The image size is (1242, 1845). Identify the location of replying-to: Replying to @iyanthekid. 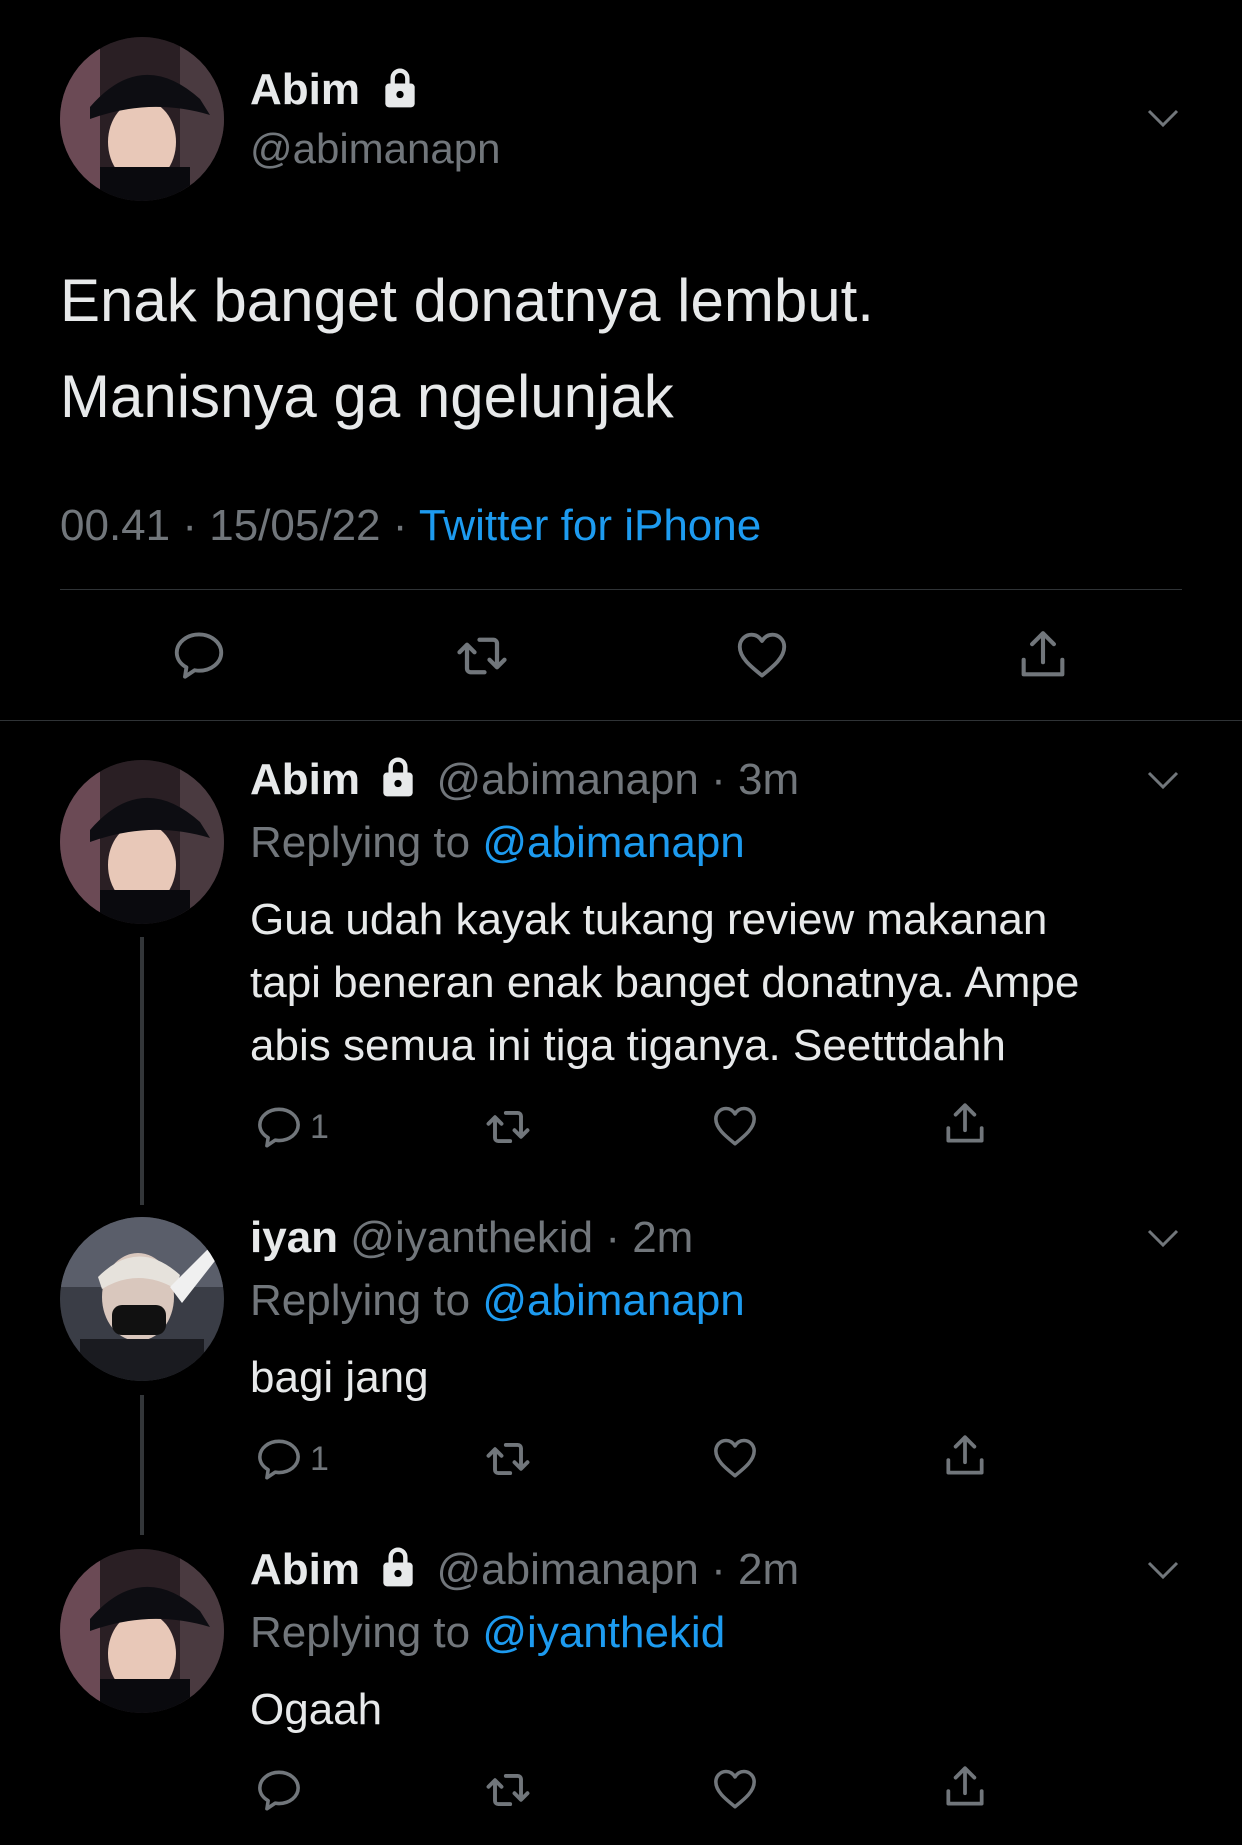
(487, 1633).